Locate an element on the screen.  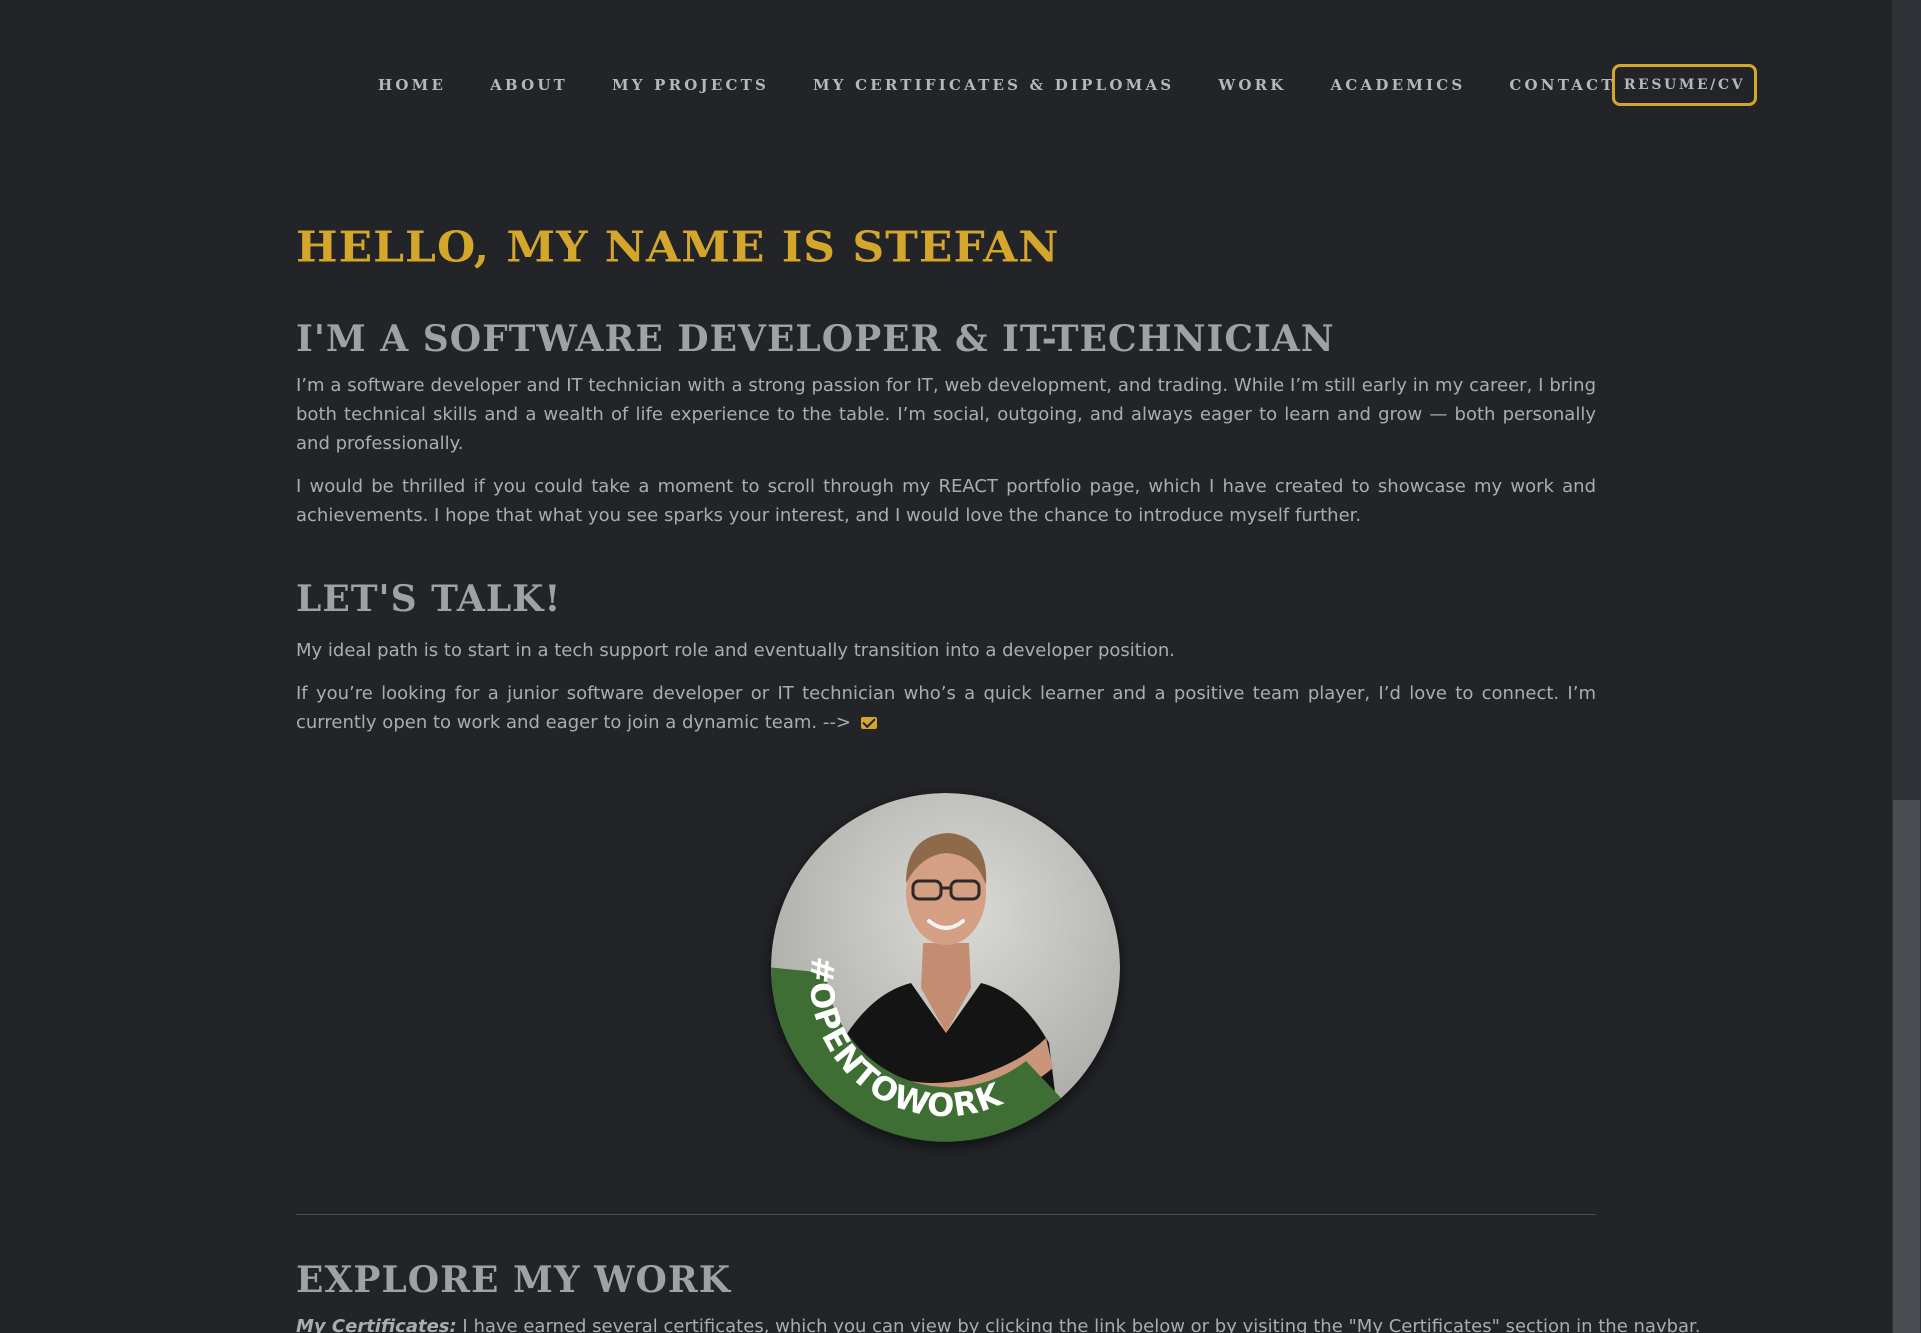
resume-cv-button: RESUME/CV is located at coordinates (1684, 85).